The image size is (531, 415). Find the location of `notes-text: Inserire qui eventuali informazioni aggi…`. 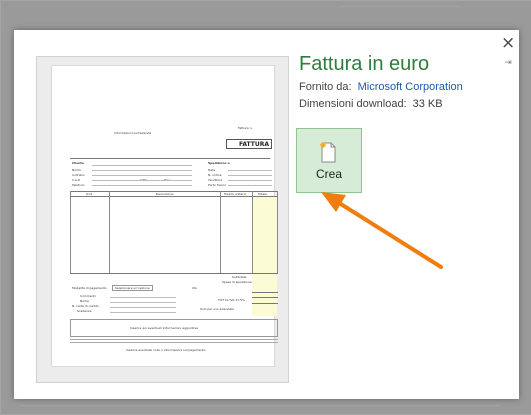

notes-text: Inserire qui eventuali informazioni aggi… is located at coordinates (164, 328).